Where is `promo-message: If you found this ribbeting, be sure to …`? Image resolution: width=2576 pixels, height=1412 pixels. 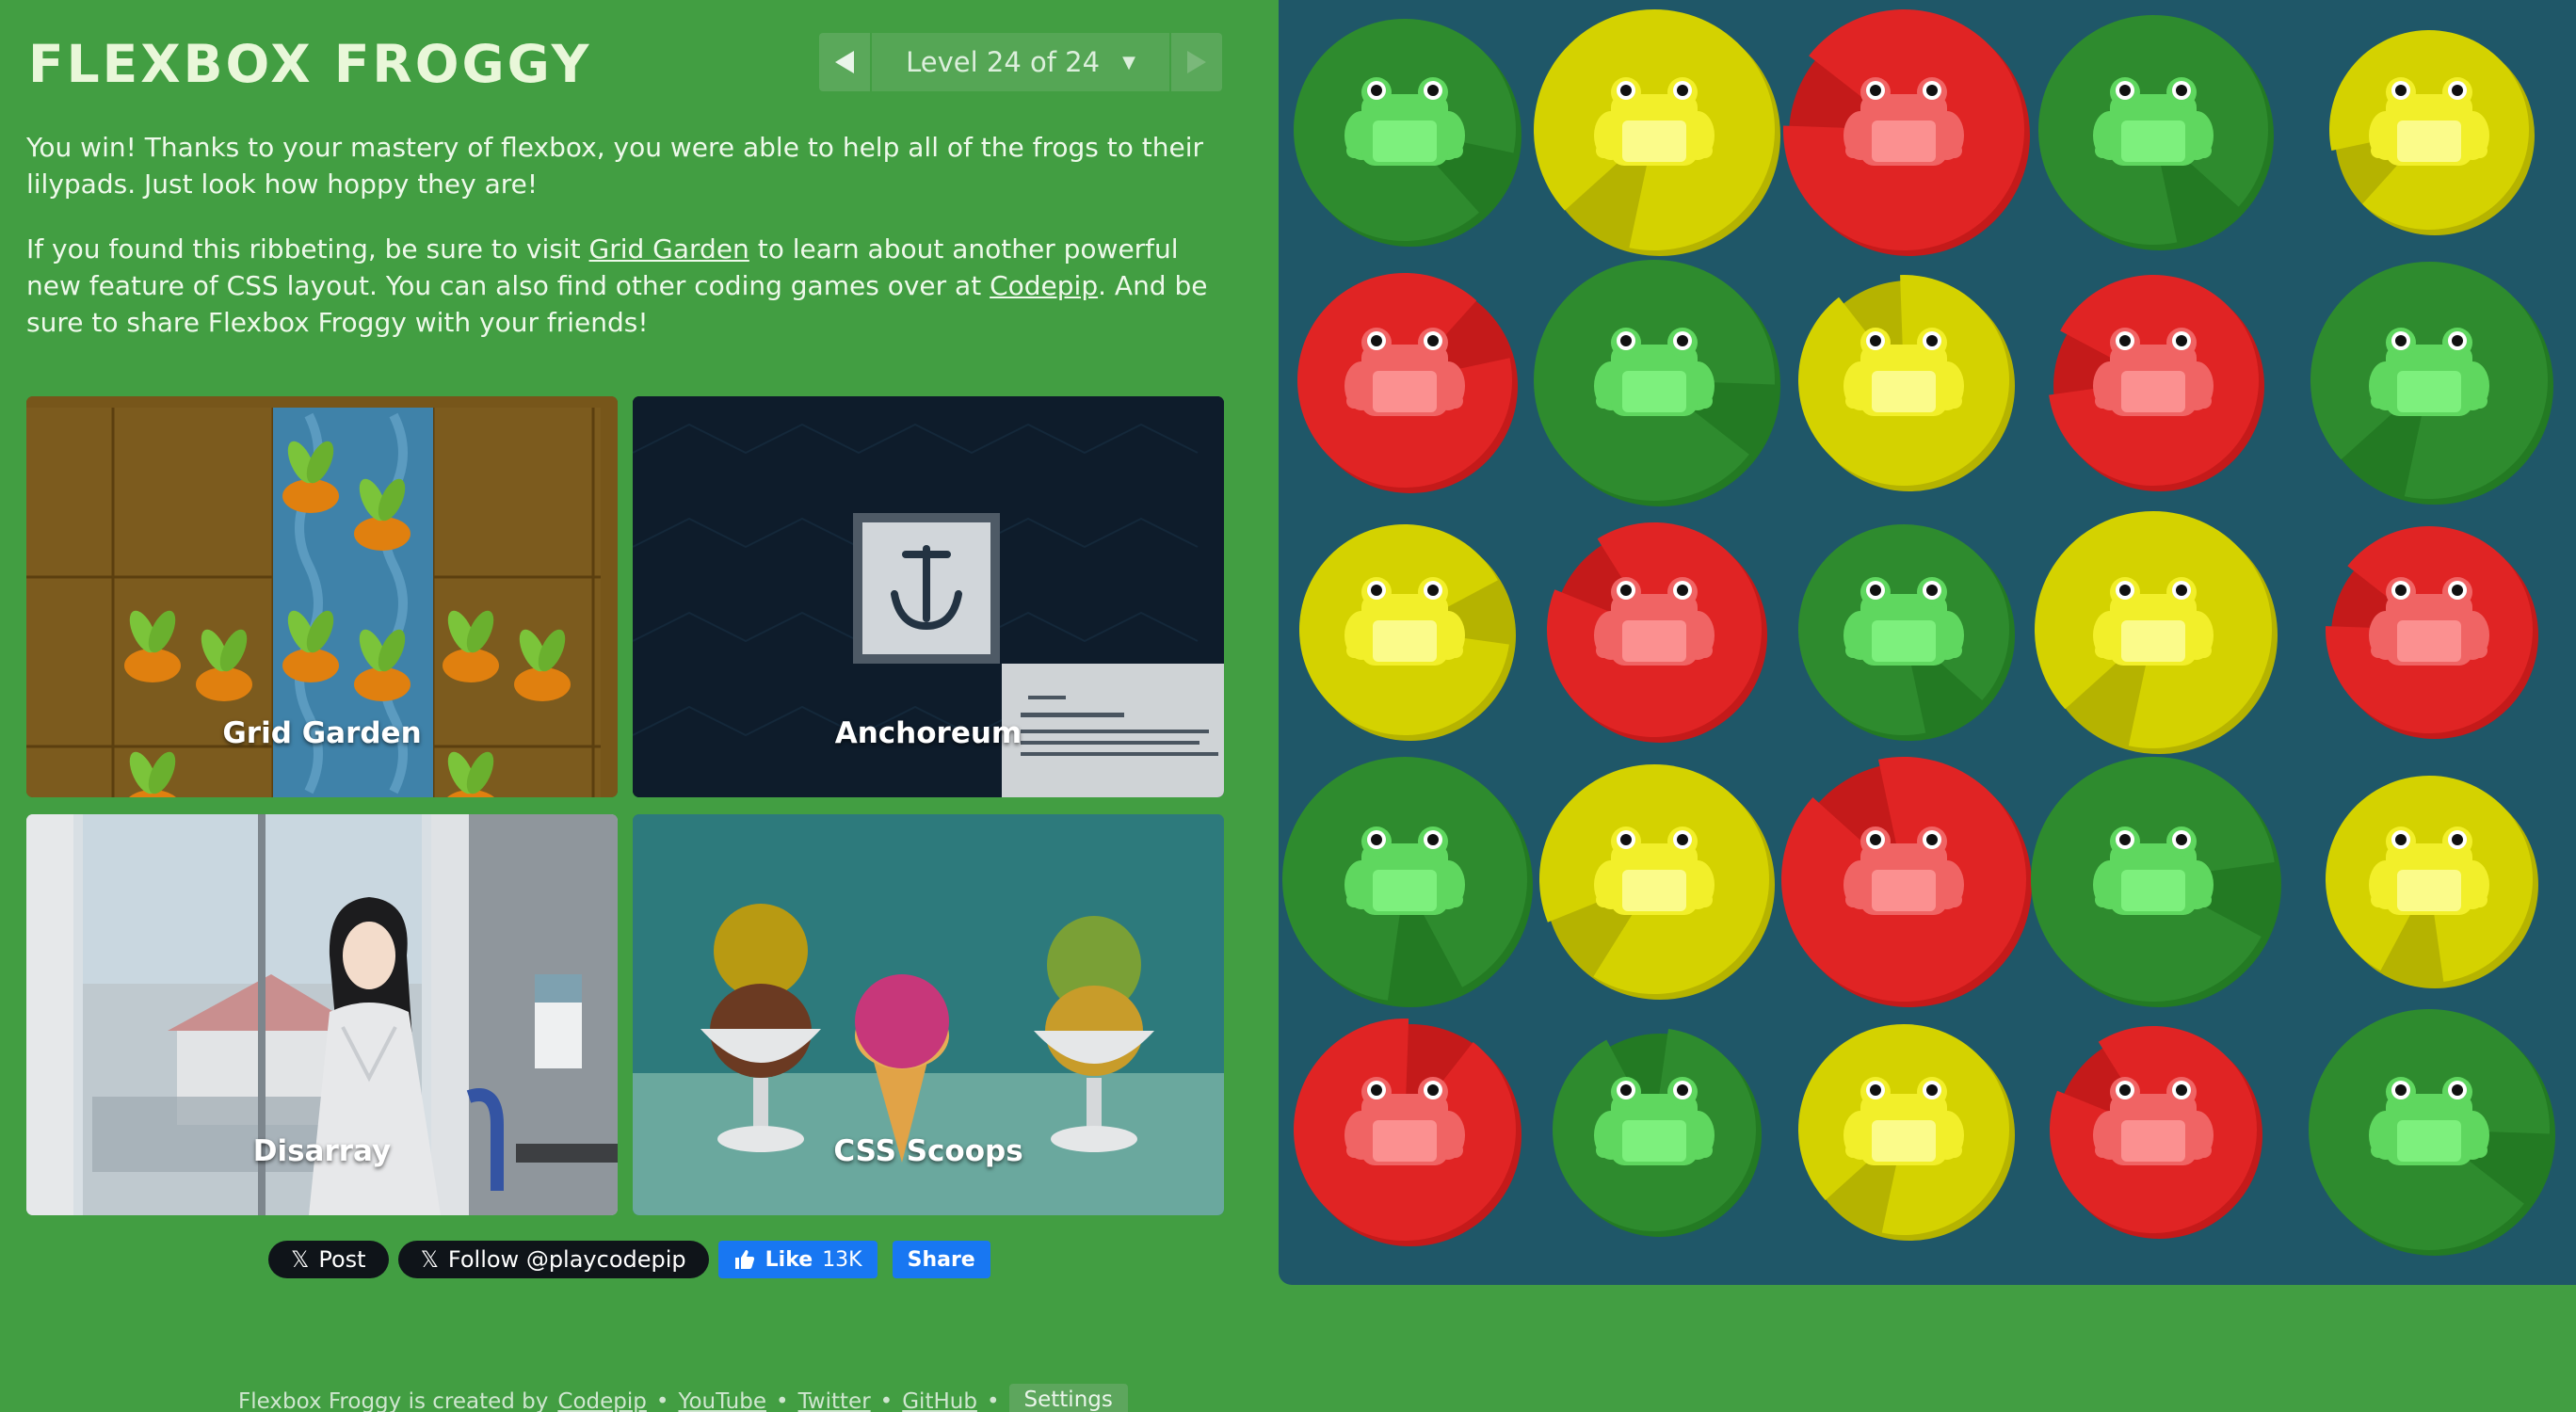 promo-message: If you found this ribbeting, be sure to … is located at coordinates (625, 286).